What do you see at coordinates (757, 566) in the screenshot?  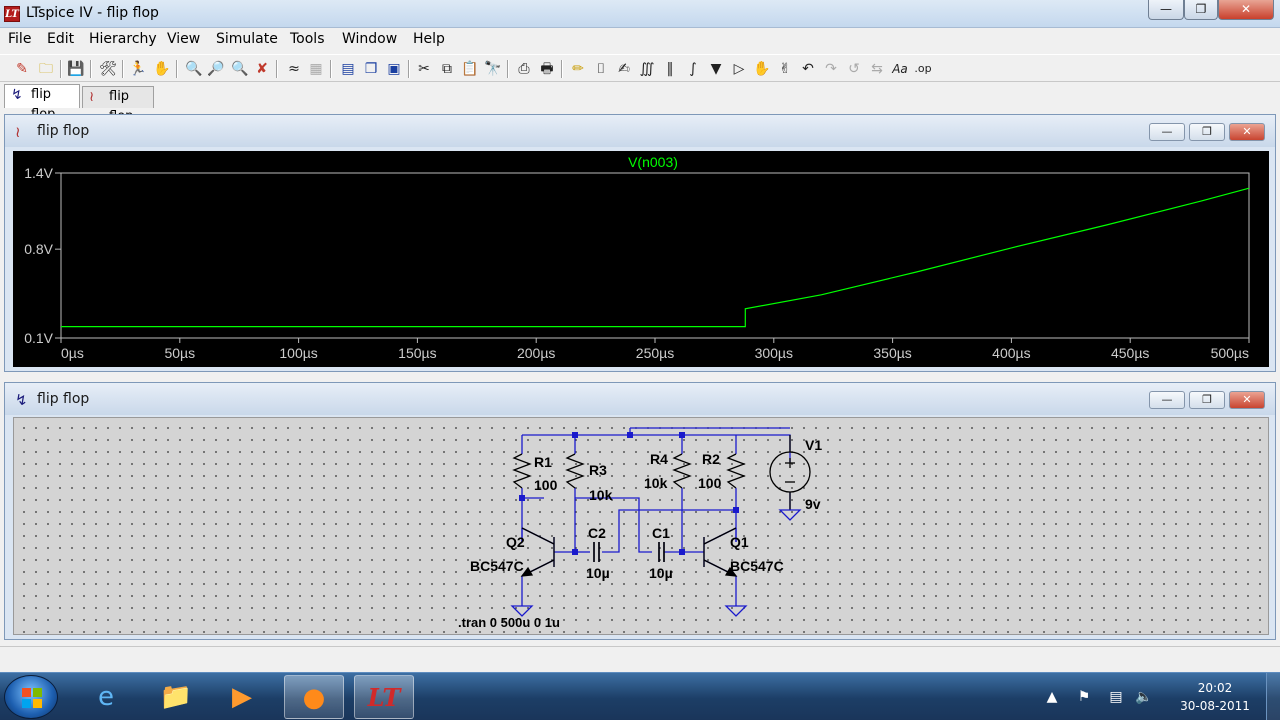 I see `q1-model: BC547C` at bounding box center [757, 566].